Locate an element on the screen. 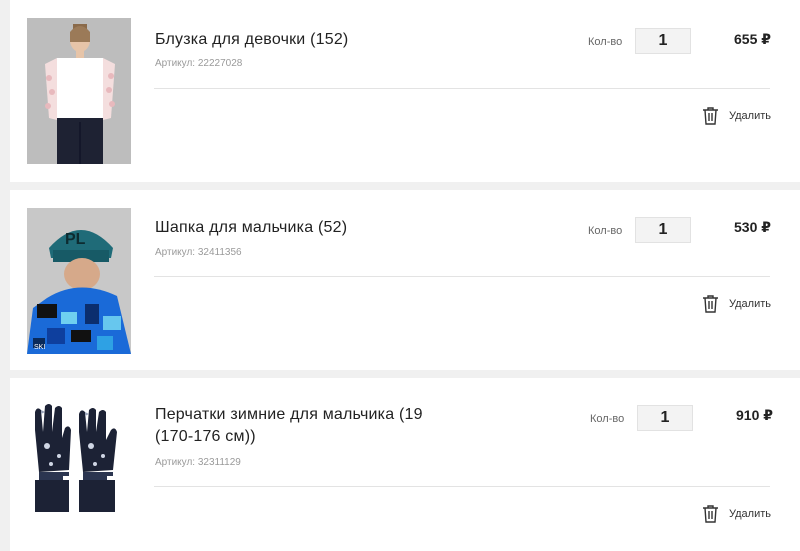 The width and height of the screenshot is (800, 551). product-price: 655 ₽ is located at coordinates (752, 39).